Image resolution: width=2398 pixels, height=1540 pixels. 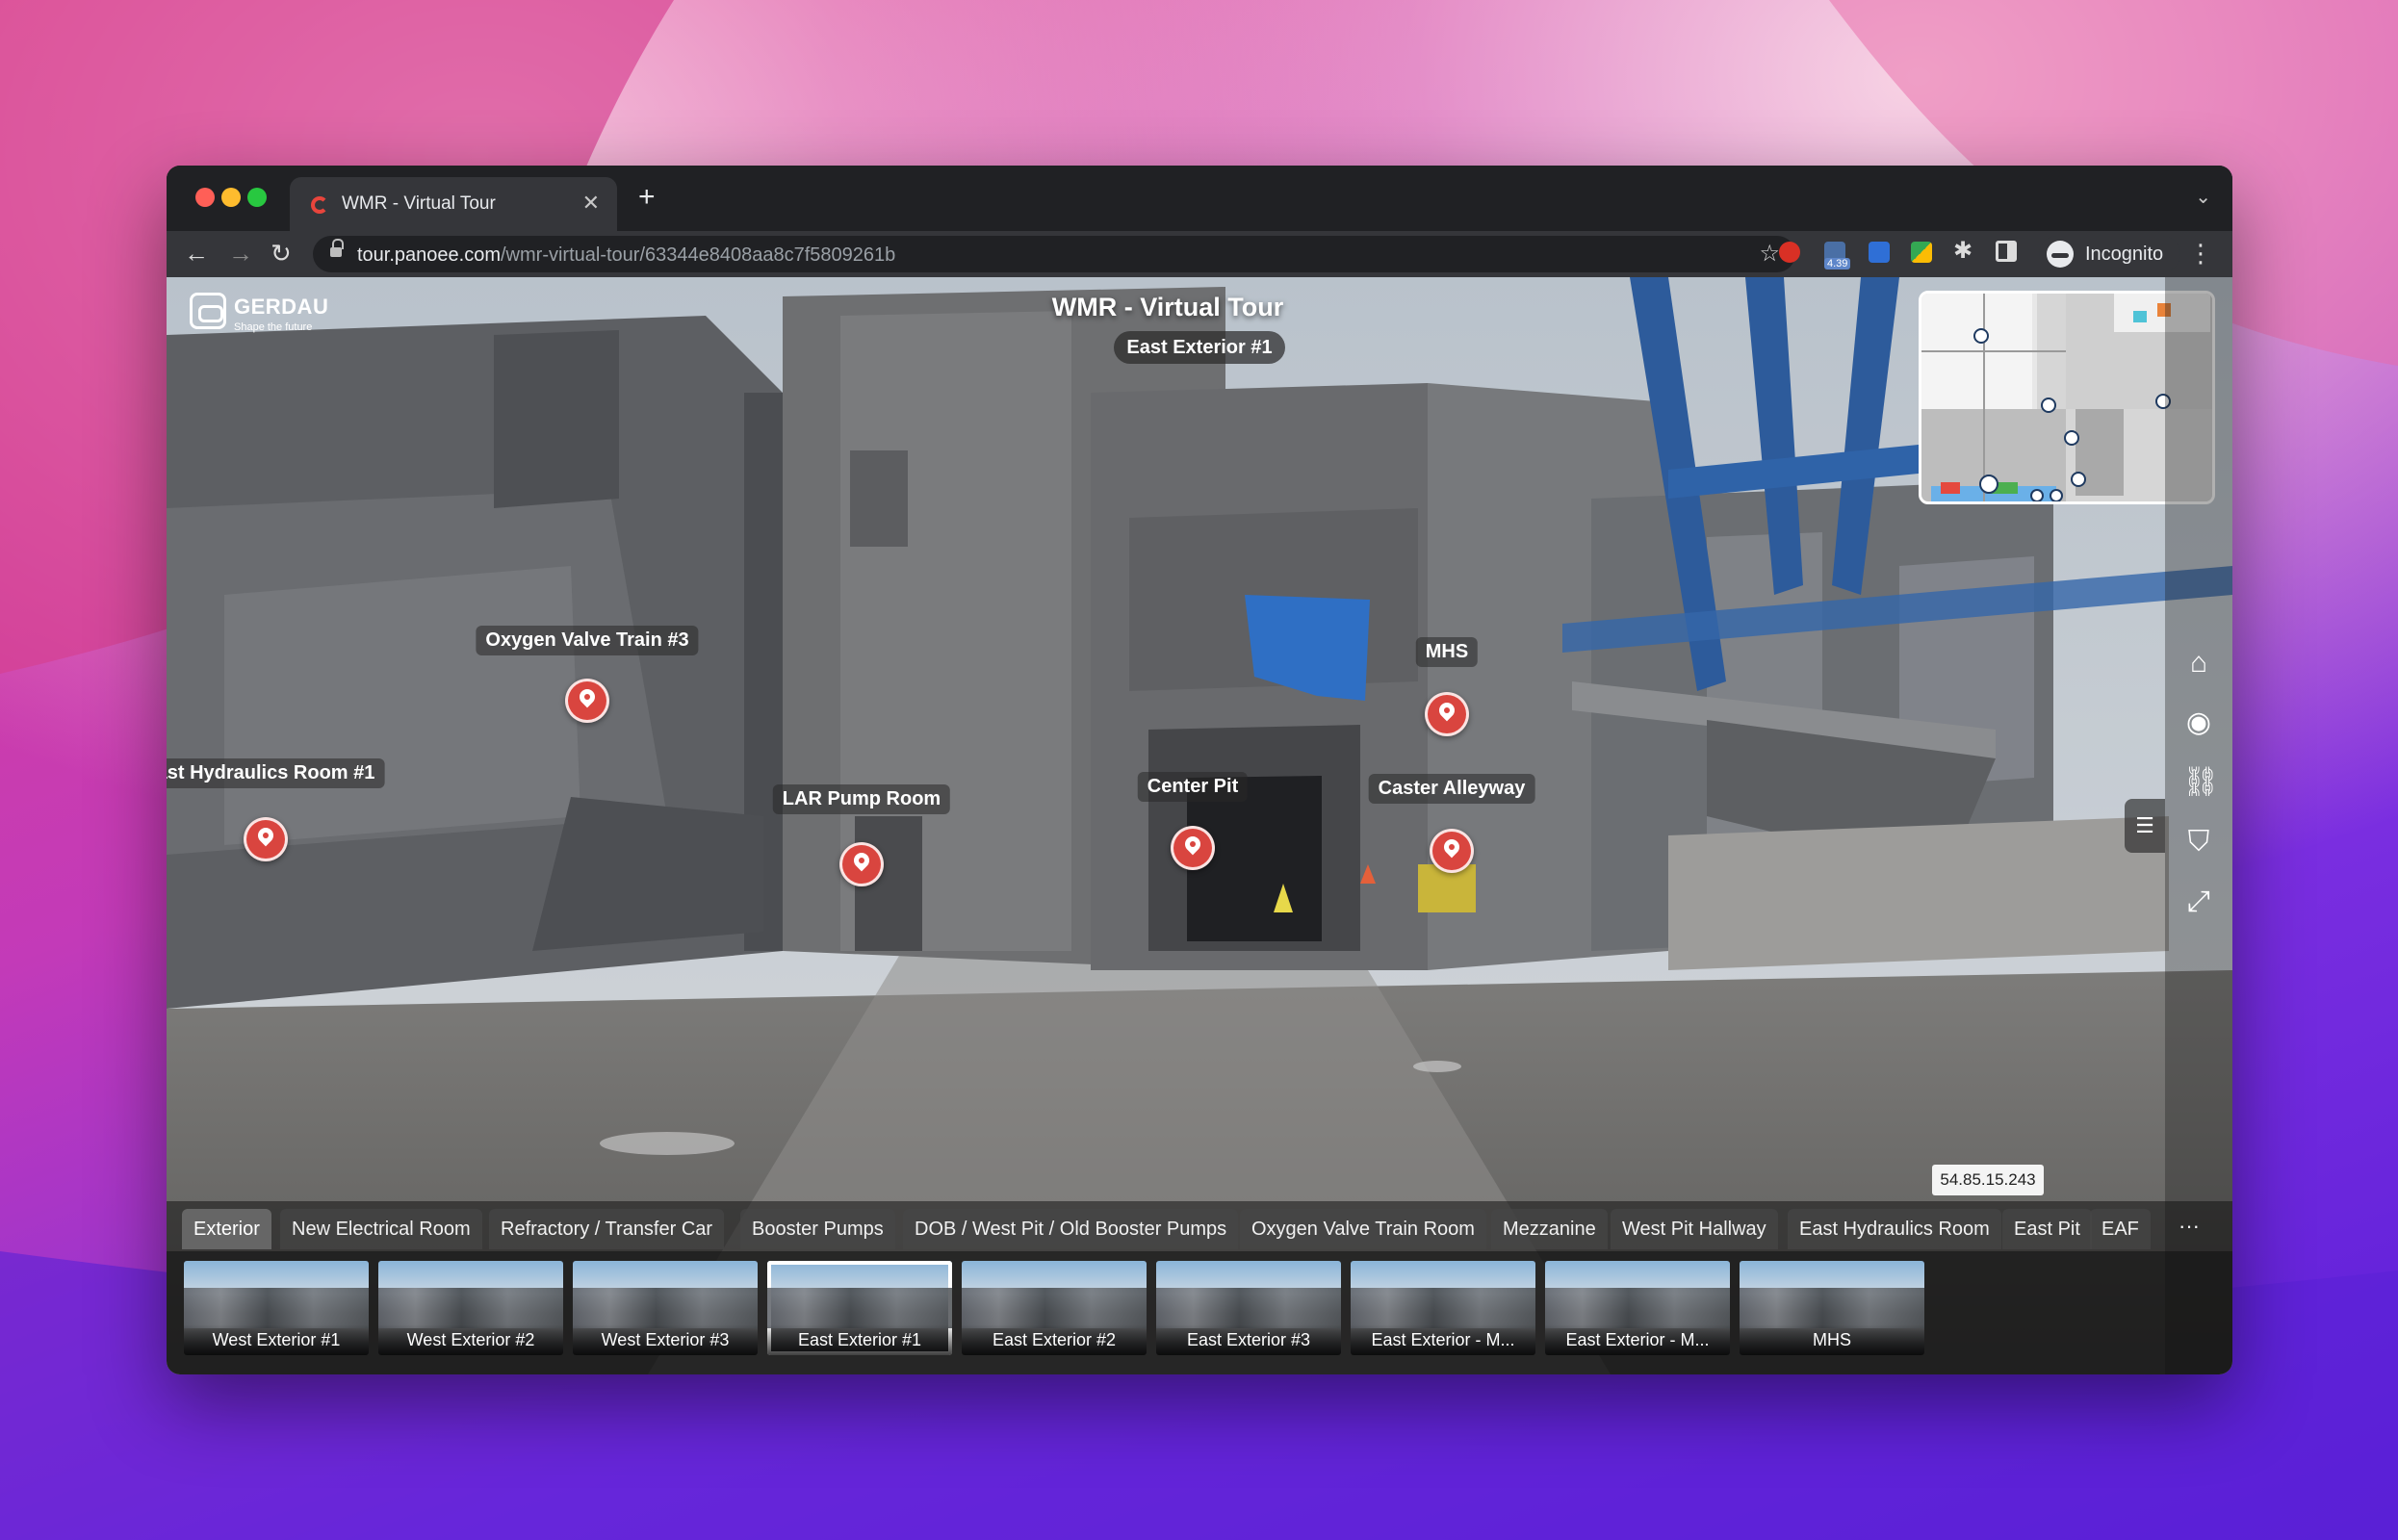 I want to click on group-tab-exterior: Exterior, so click(x=226, y=1229).